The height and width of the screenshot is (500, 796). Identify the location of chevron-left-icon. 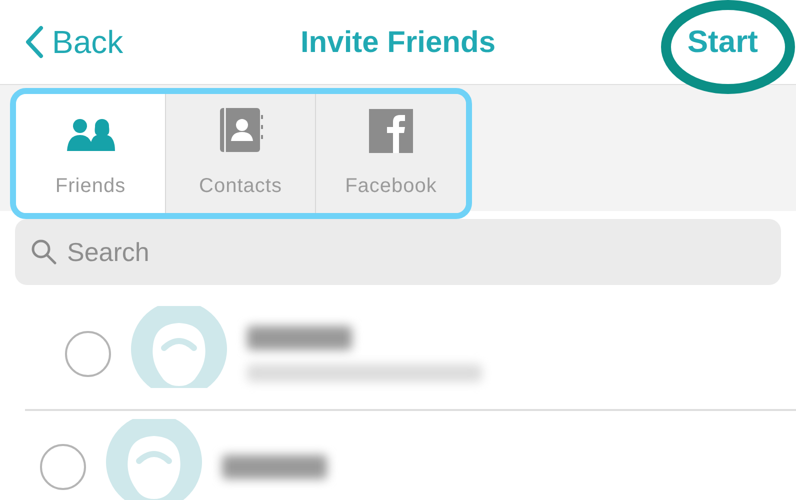
(34, 42).